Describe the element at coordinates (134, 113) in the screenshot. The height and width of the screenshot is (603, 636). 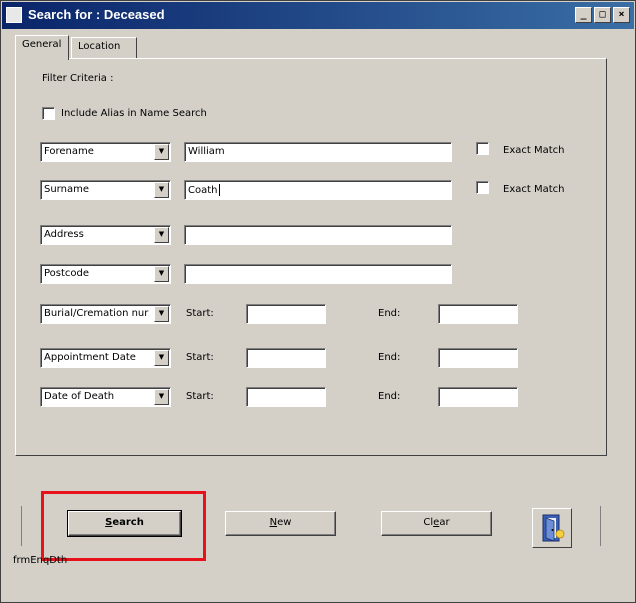
I see `include-alias-label: Include Alias in Name Search` at that location.